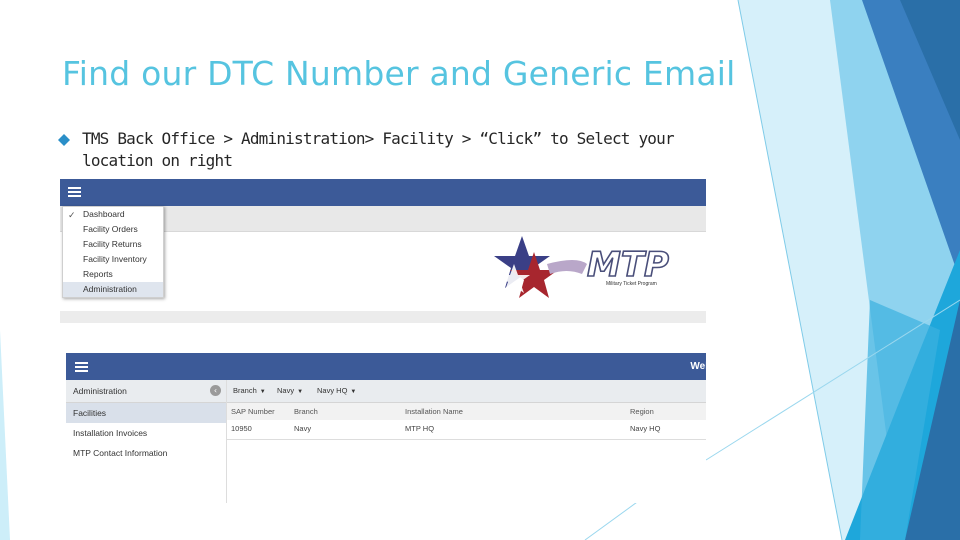 The image size is (960, 540). I want to click on menu-item-administration: Administration, so click(113, 289).